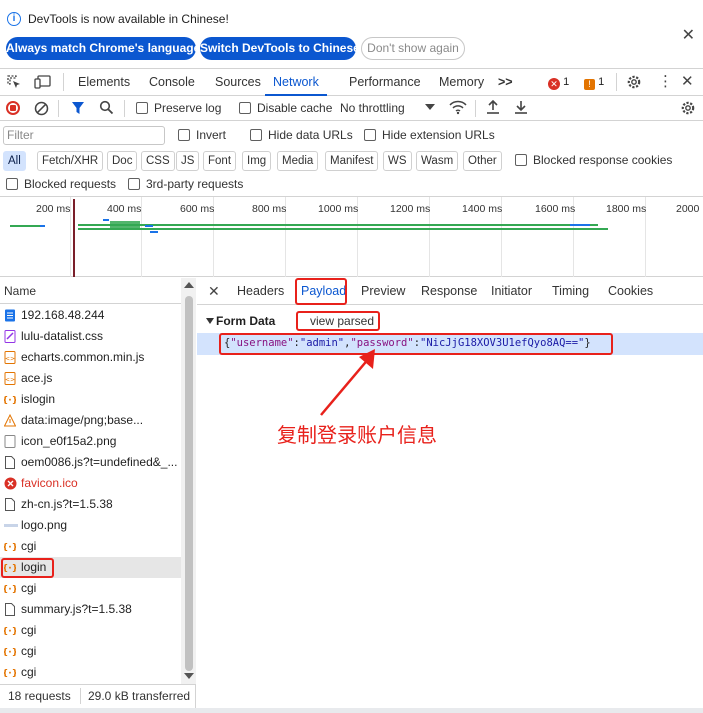  What do you see at coordinates (603, 160) in the screenshot?
I see `blocked-response-cookies-label: Blocked response cookies` at bounding box center [603, 160].